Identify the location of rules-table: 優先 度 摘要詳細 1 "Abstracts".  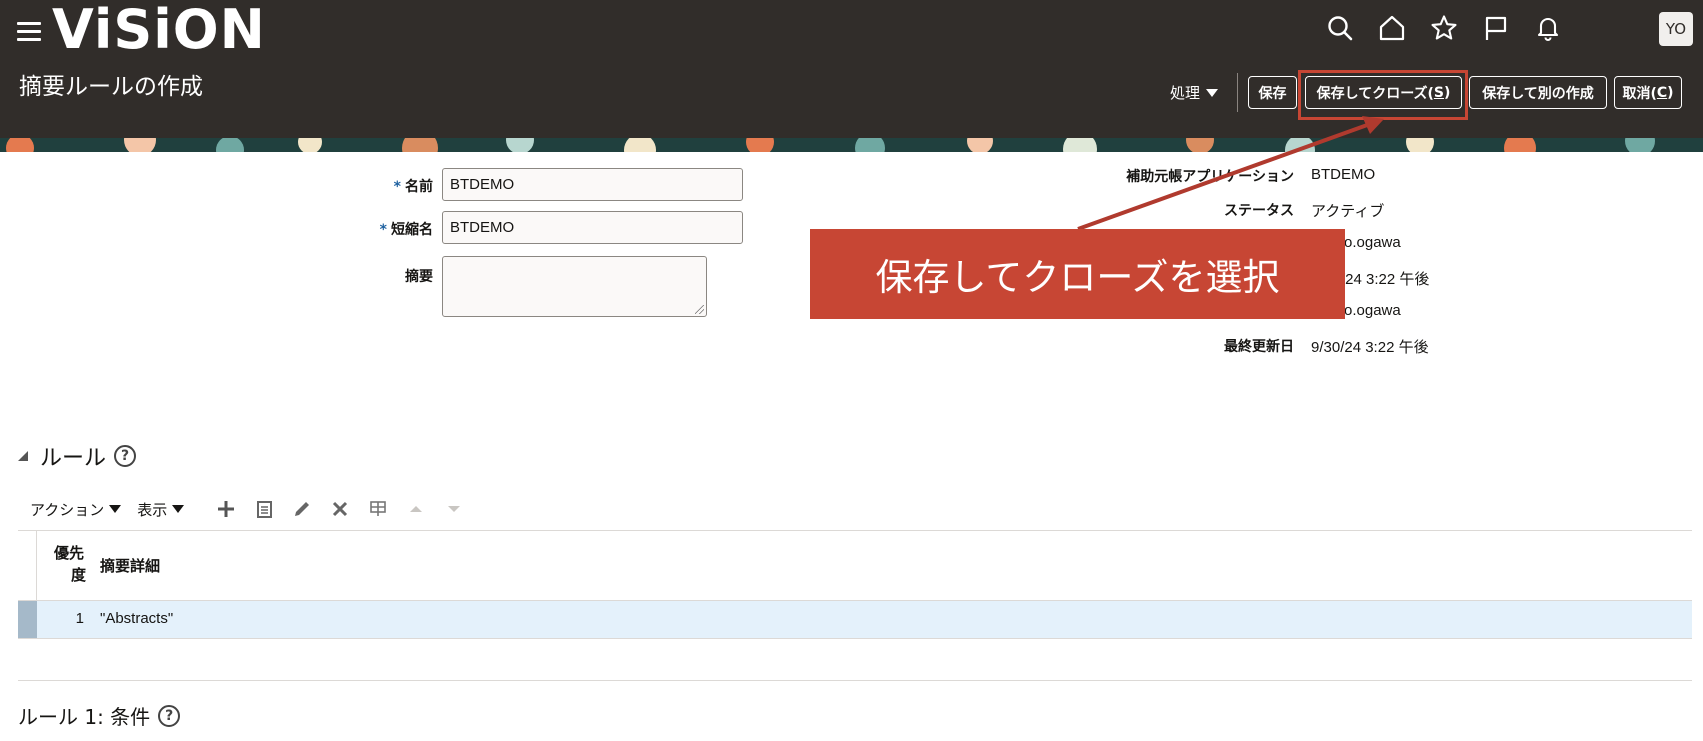
(855, 584).